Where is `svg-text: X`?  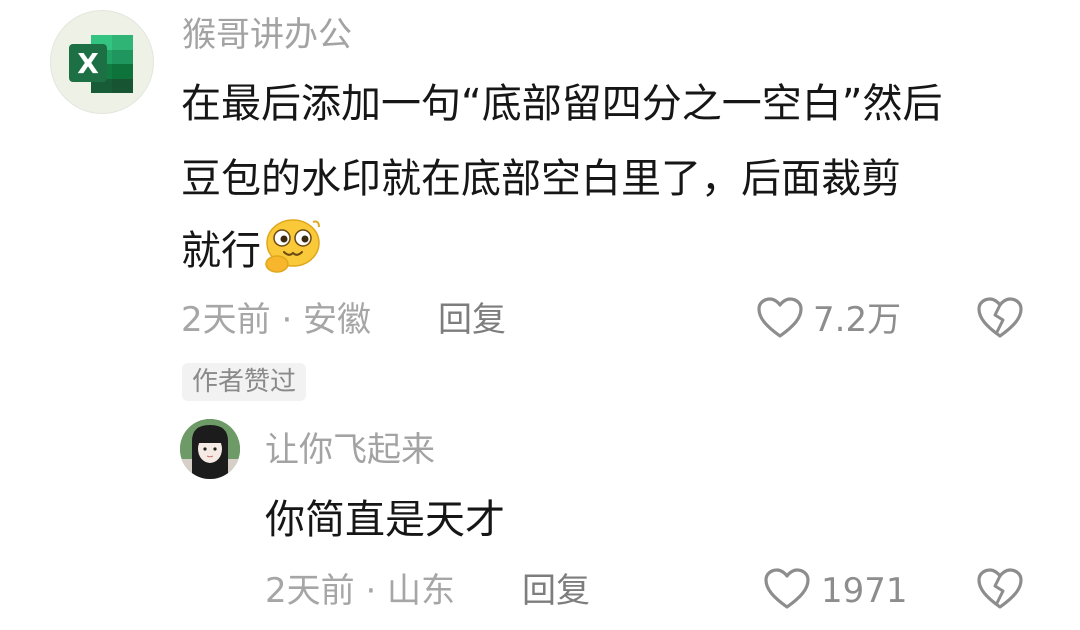
svg-text: X is located at coordinates (88, 63).